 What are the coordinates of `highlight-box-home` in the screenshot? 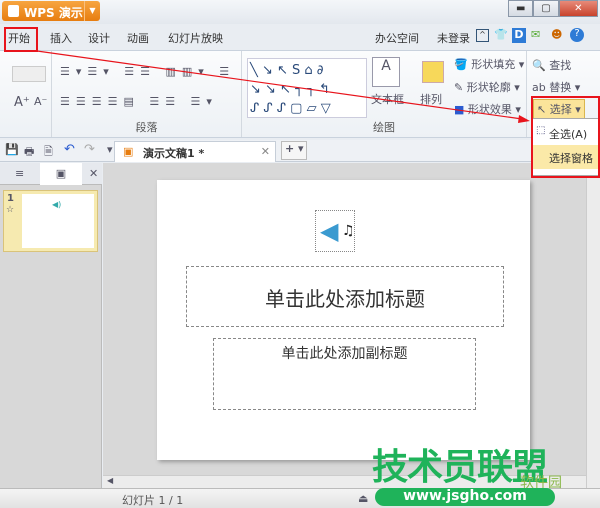 It's located at (21, 39).